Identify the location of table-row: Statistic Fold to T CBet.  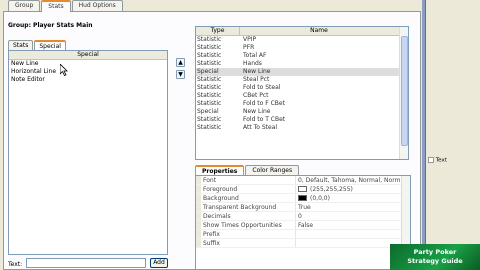
(302, 120).